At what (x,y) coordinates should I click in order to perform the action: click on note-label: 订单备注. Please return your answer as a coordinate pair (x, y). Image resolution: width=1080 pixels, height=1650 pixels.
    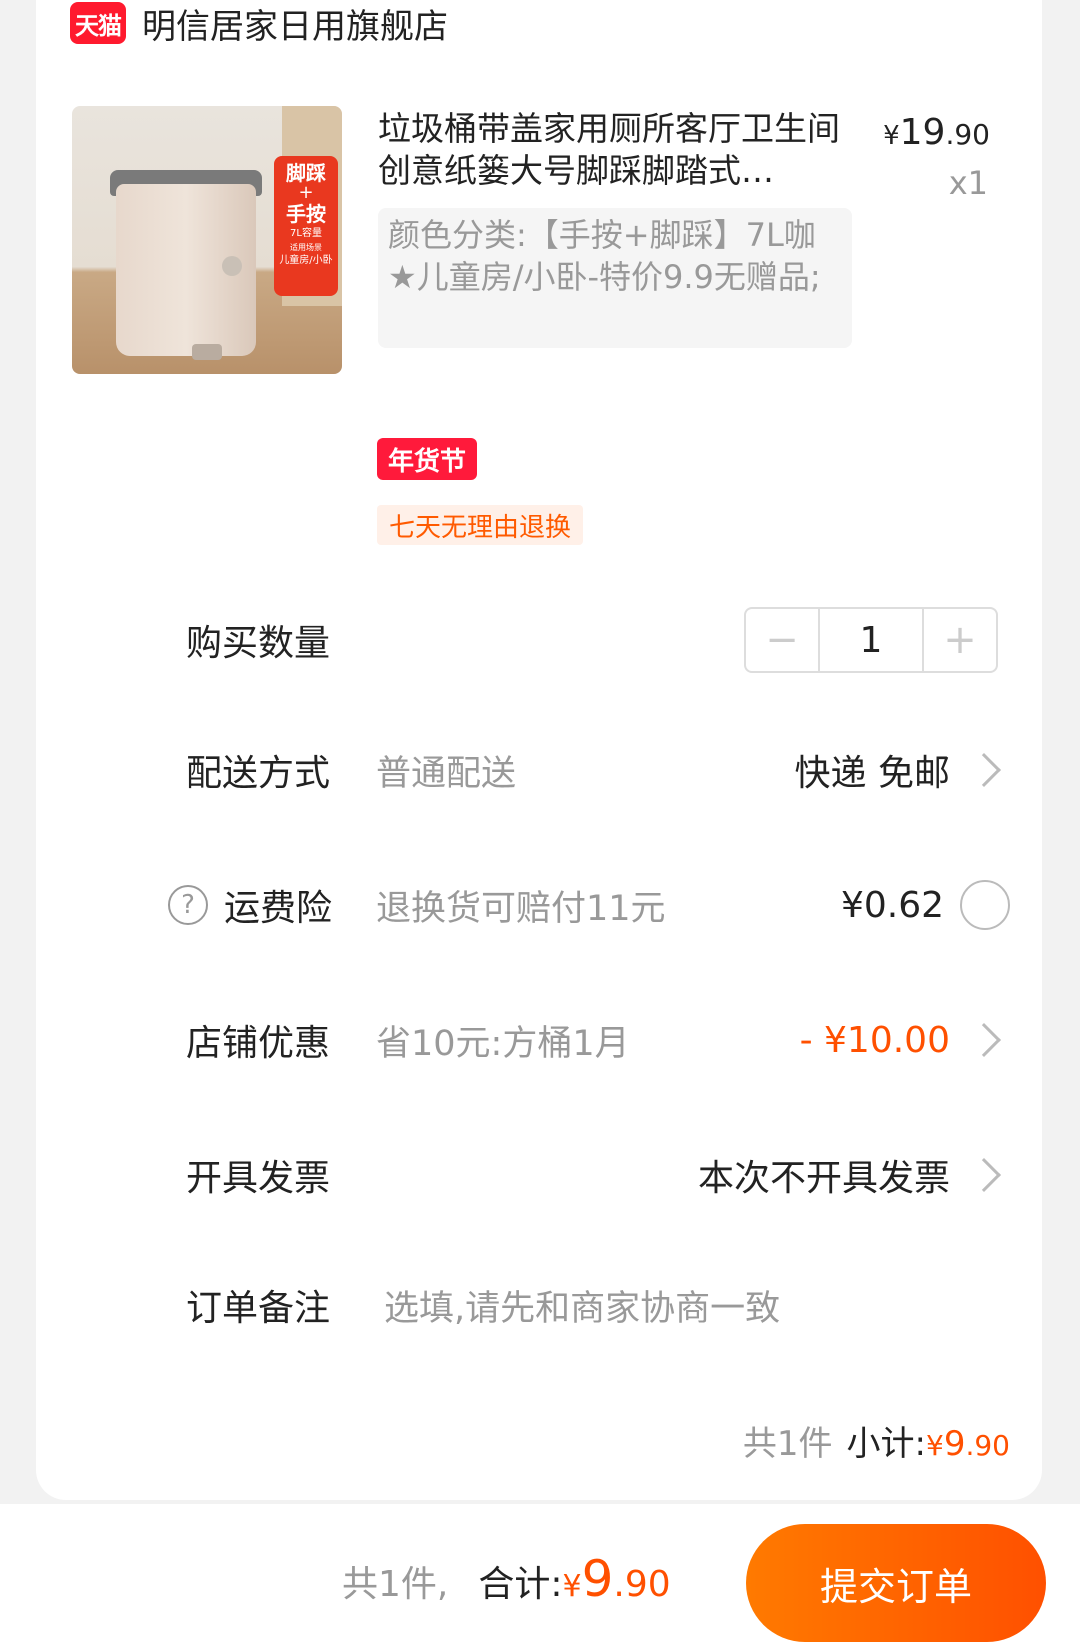
    Looking at the image, I should click on (258, 1308).